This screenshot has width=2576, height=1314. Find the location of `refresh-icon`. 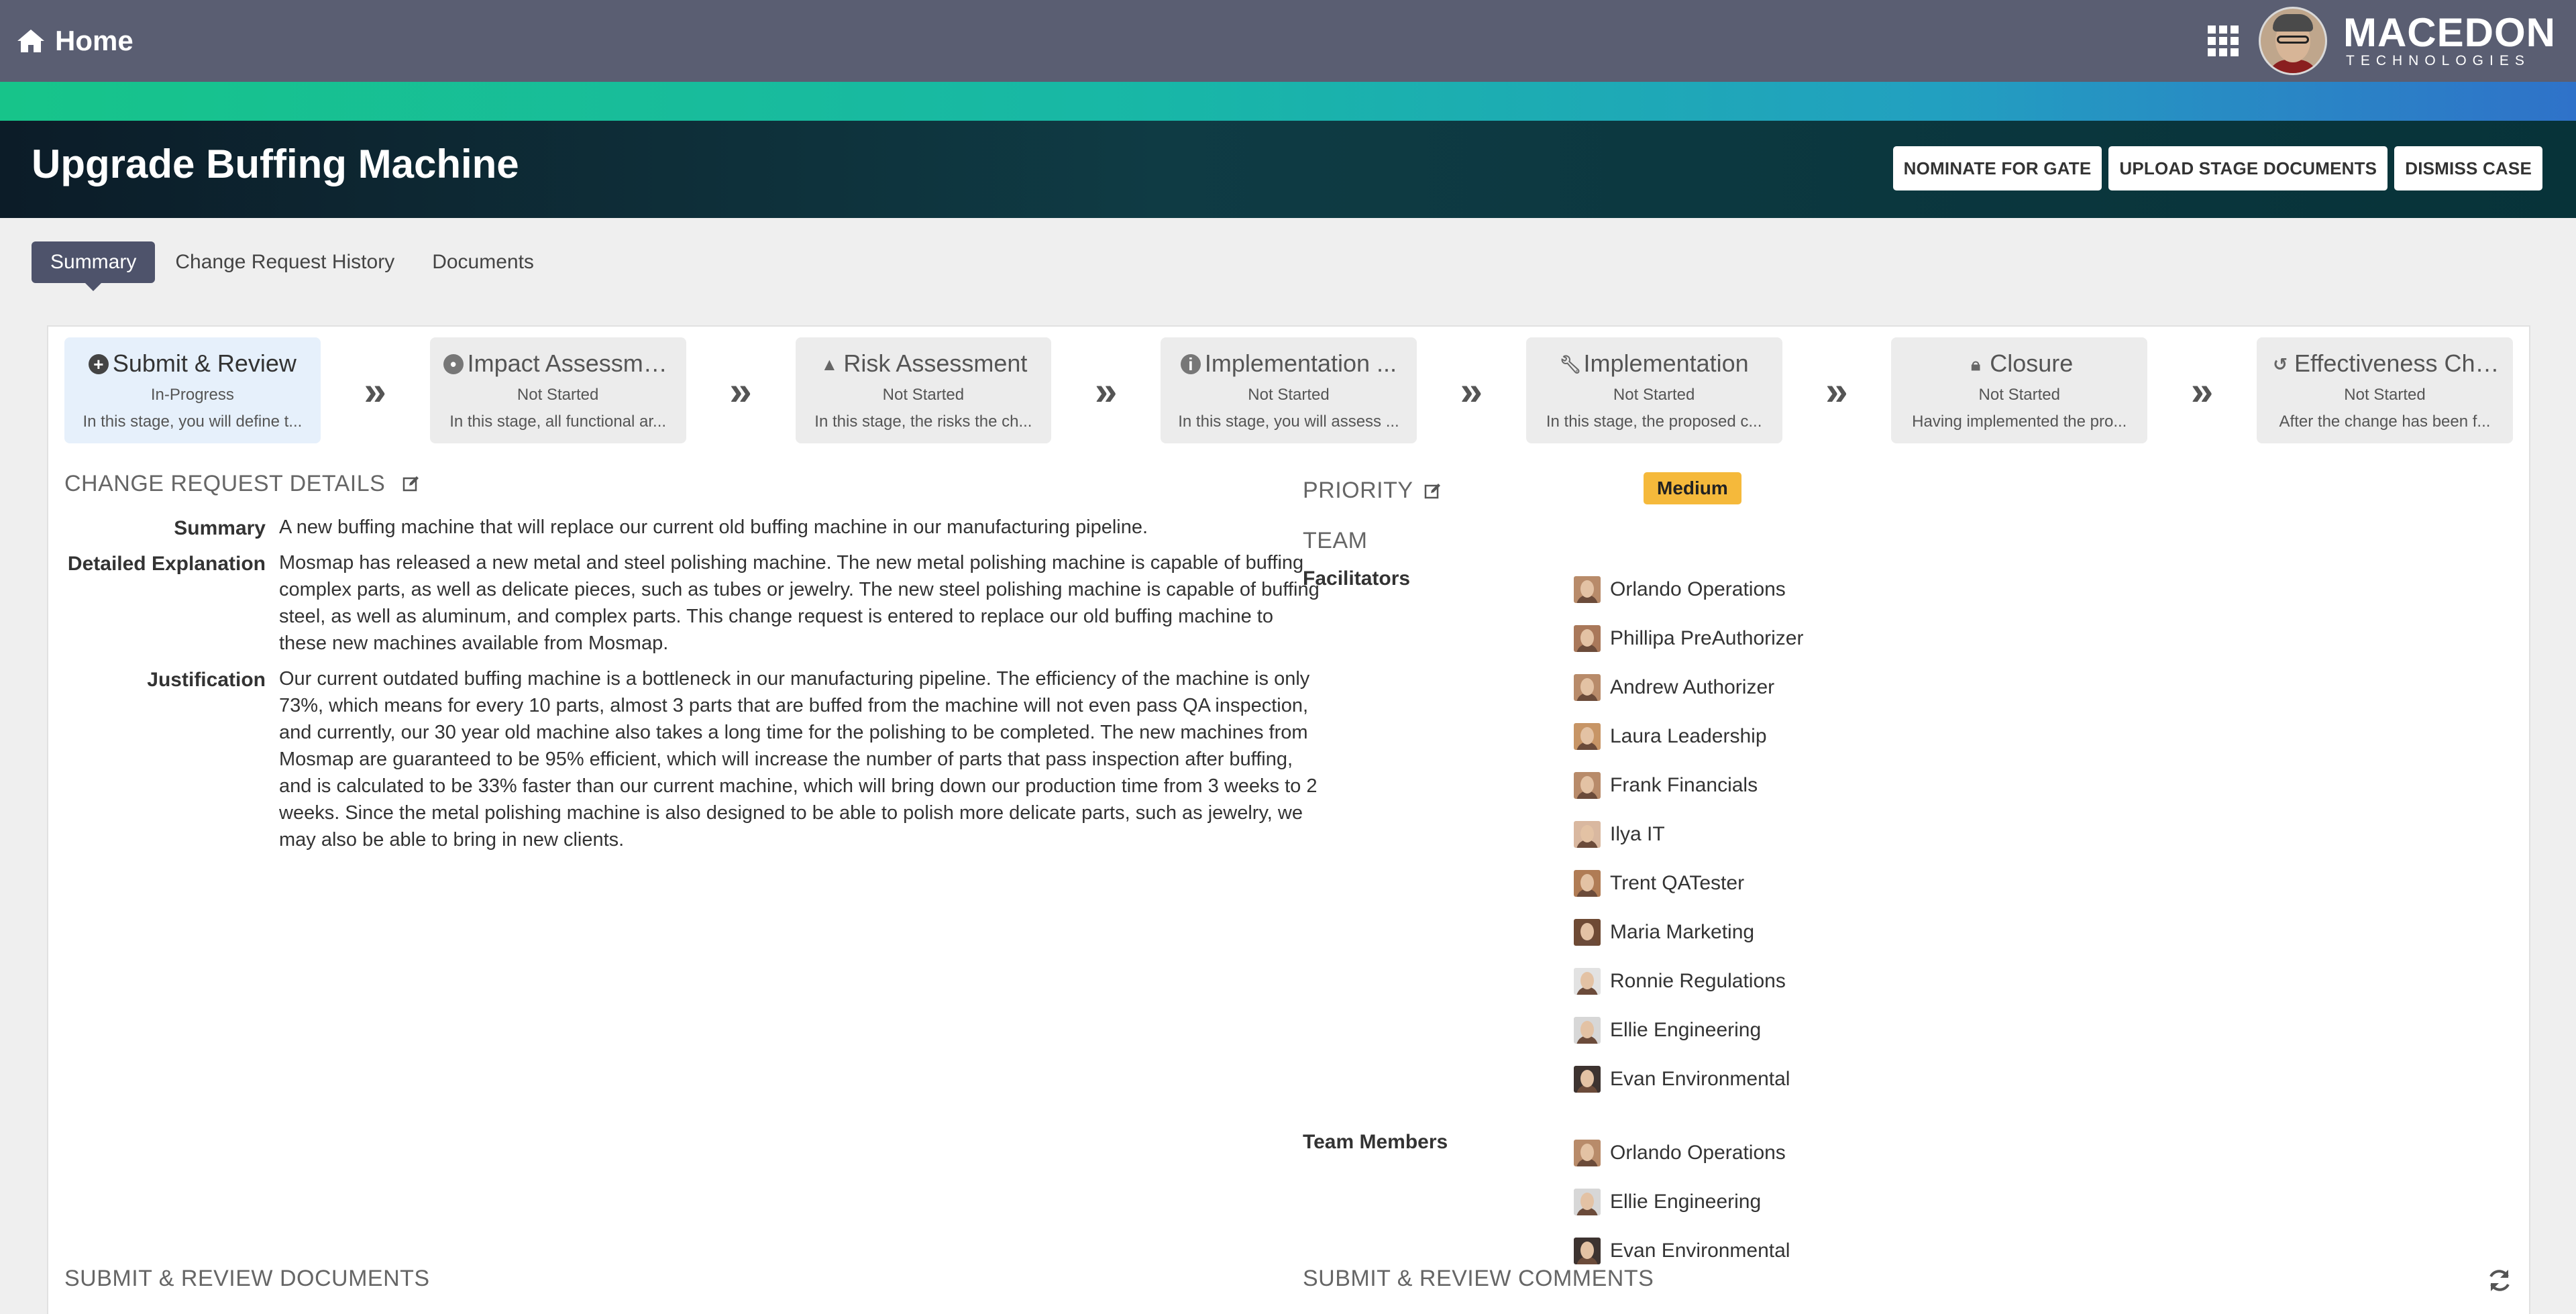

refresh-icon is located at coordinates (2499, 1280).